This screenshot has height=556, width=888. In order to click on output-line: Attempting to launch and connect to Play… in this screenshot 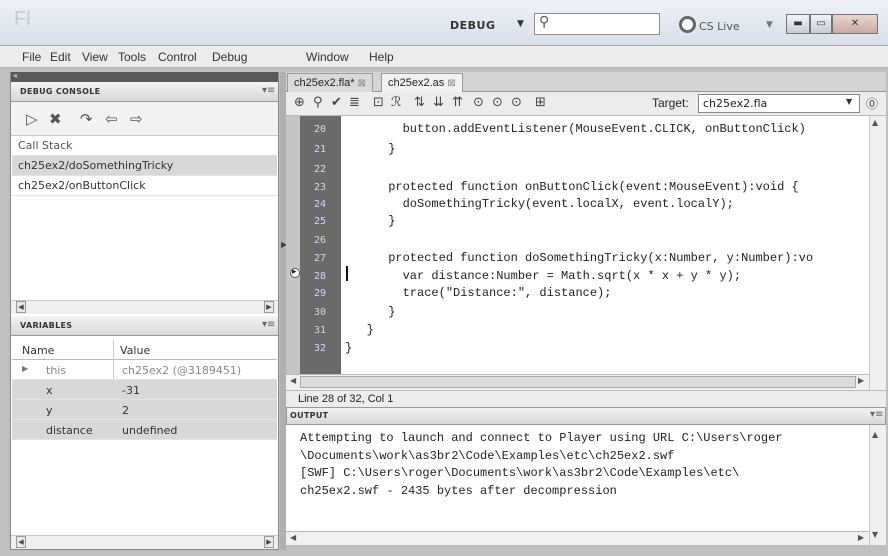, I will do `click(541, 438)`.